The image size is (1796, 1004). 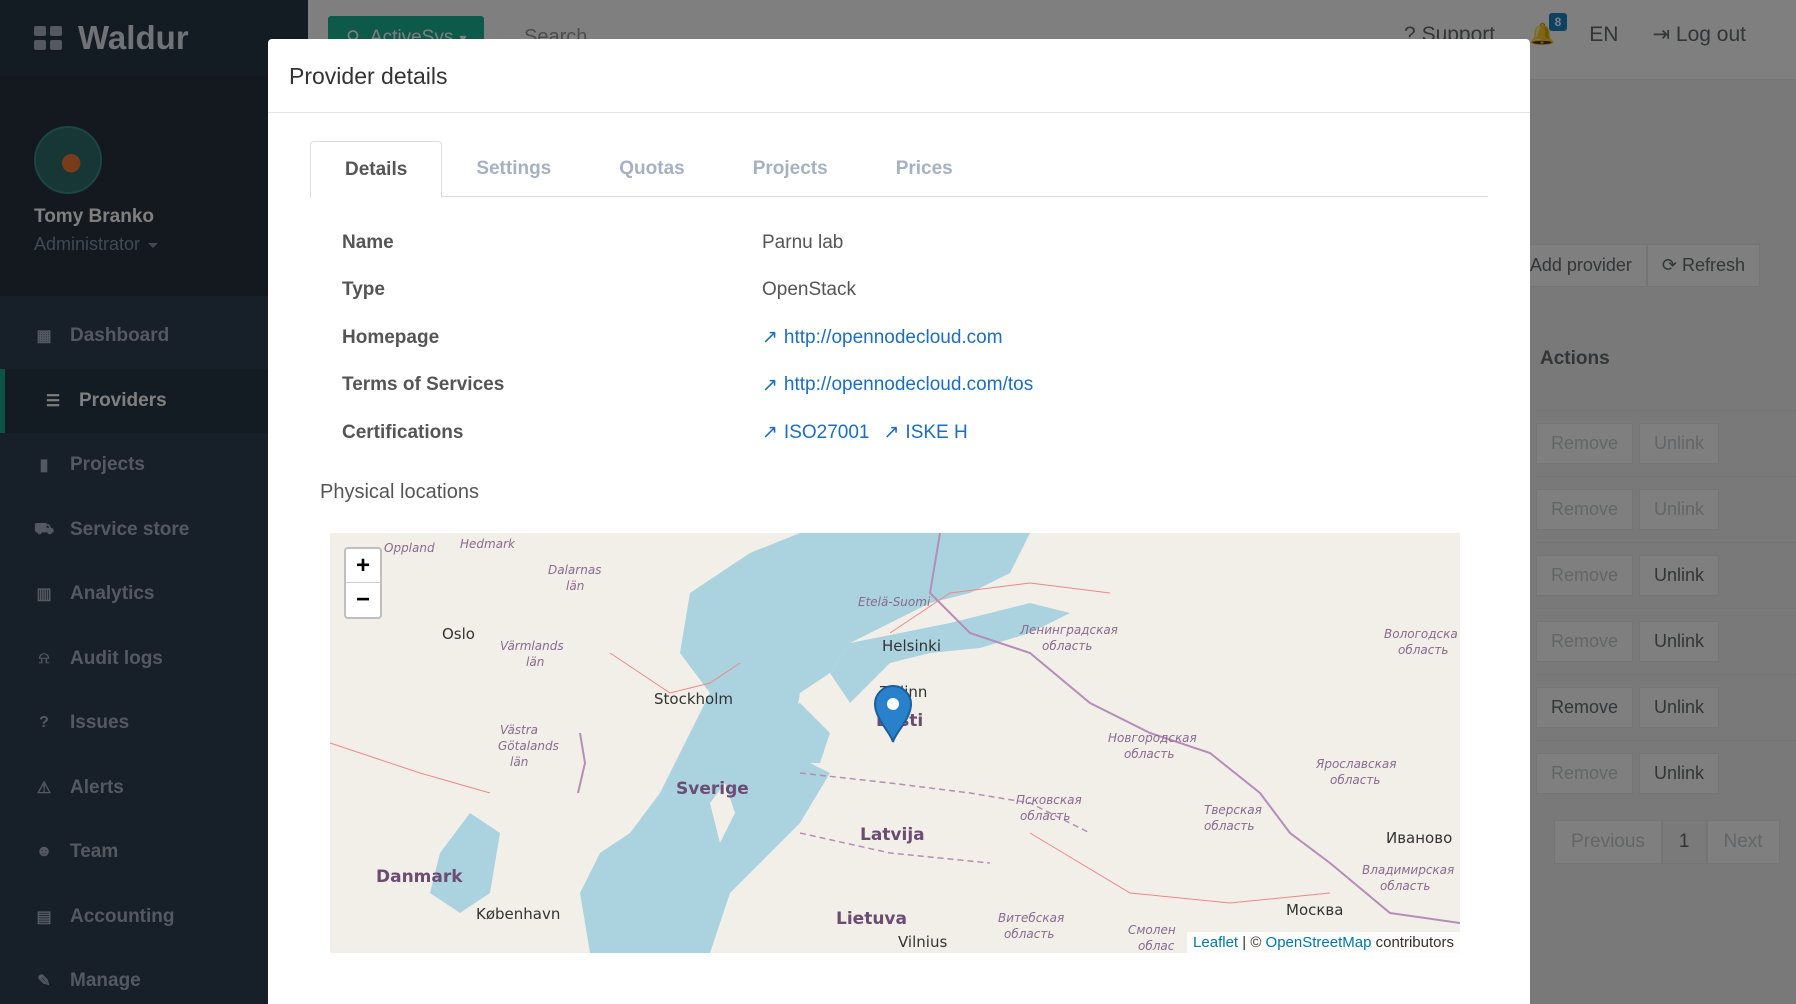 What do you see at coordinates (712, 789) in the screenshot?
I see `map-label-sverige: Sverige` at bounding box center [712, 789].